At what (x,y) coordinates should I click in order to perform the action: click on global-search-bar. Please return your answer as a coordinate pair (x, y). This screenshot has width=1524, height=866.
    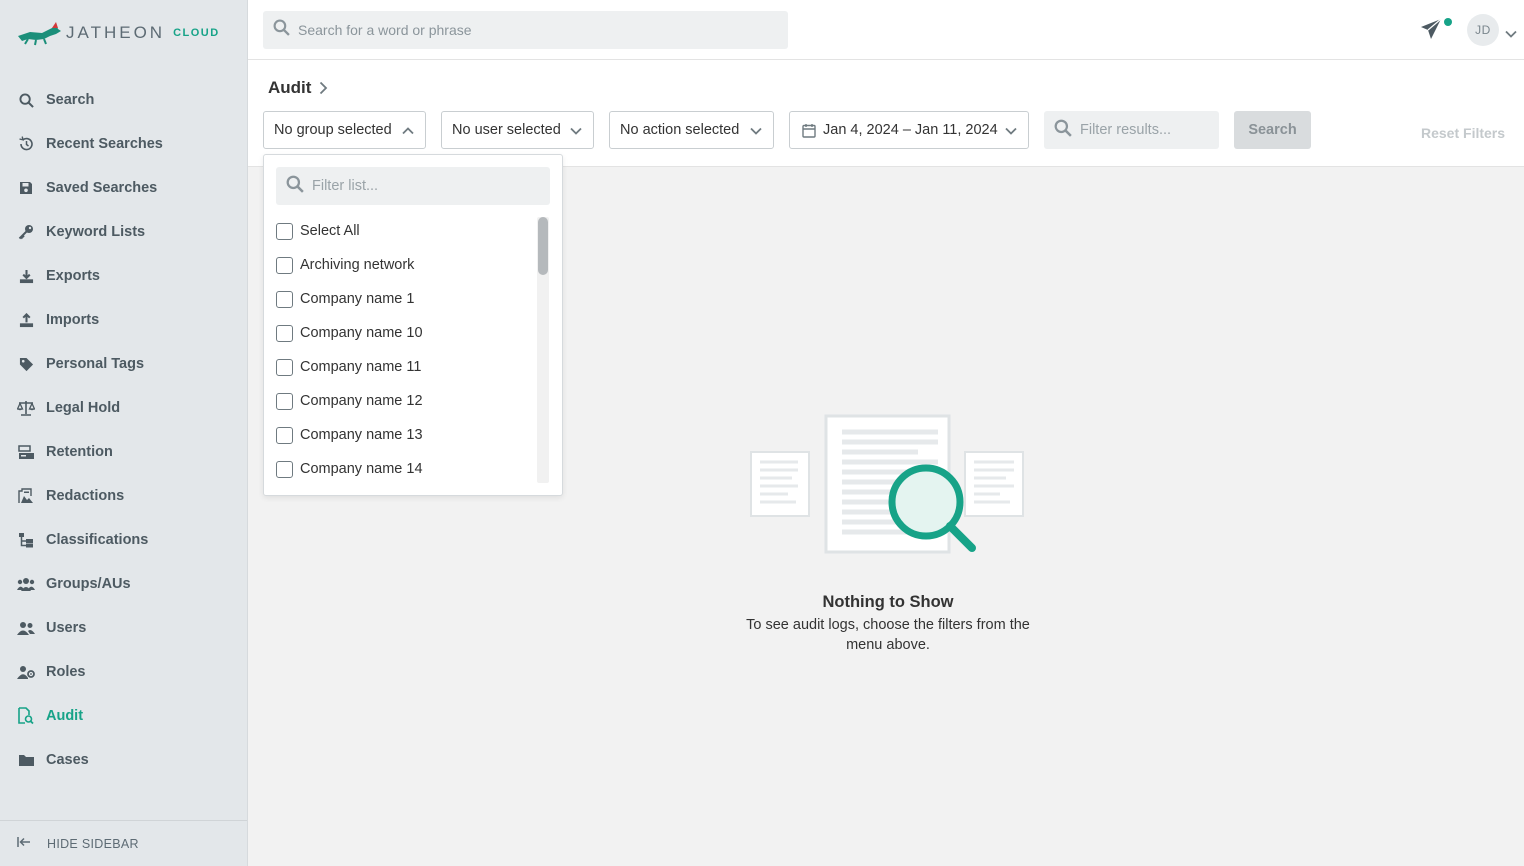
    Looking at the image, I should click on (525, 30).